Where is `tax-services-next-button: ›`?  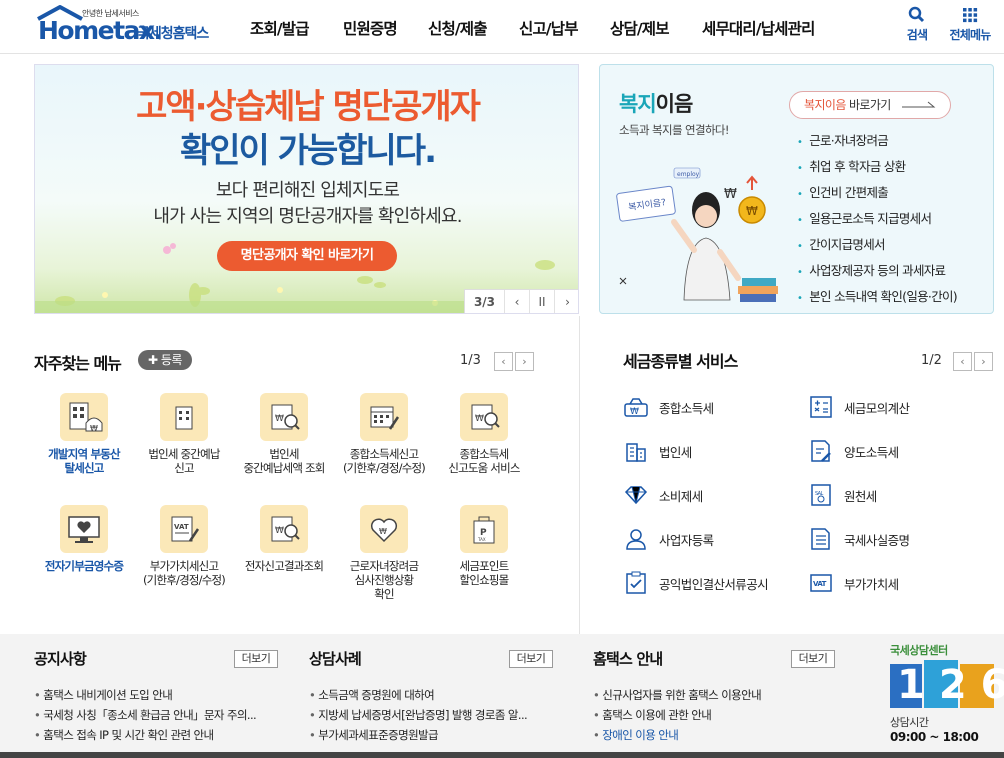
tax-services-next-button: › is located at coordinates (983, 361).